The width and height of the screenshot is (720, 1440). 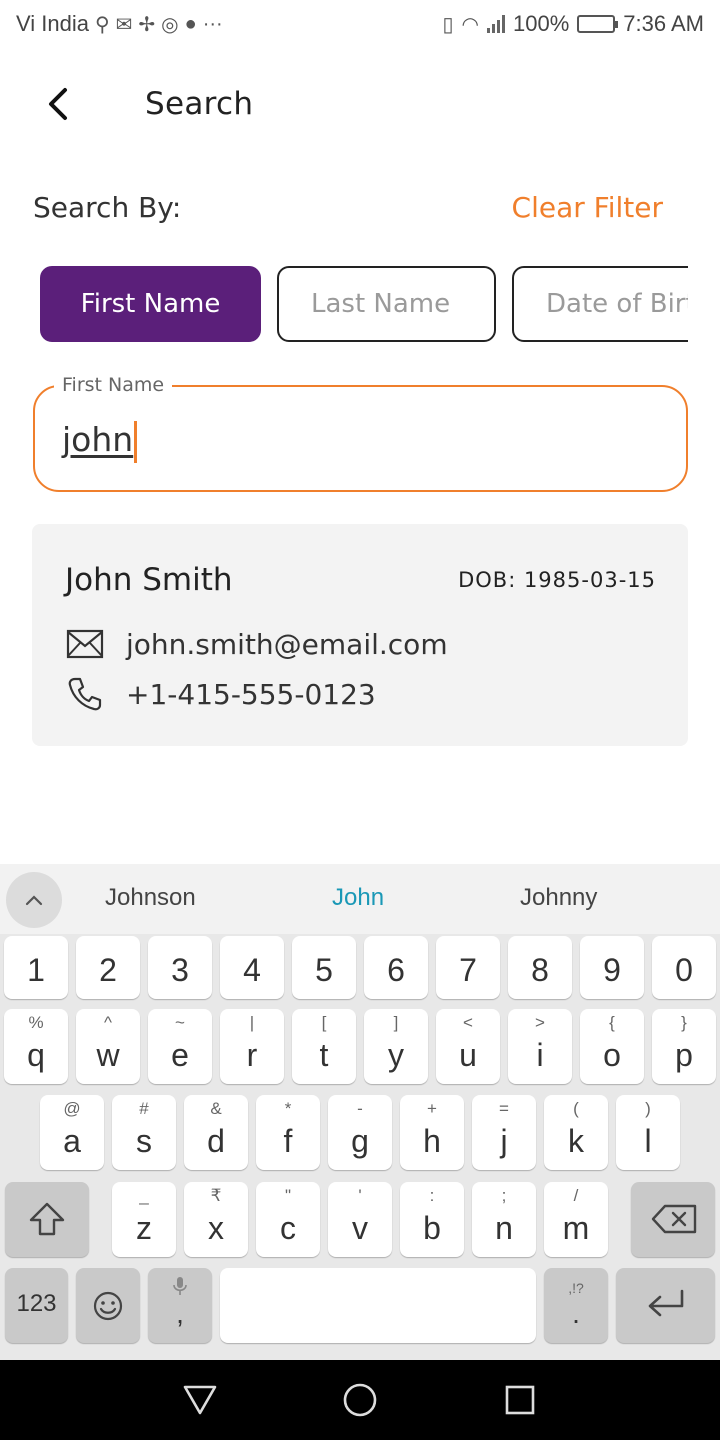 What do you see at coordinates (180, 1313) in the screenshot?
I see `comma-key-label: ,` at bounding box center [180, 1313].